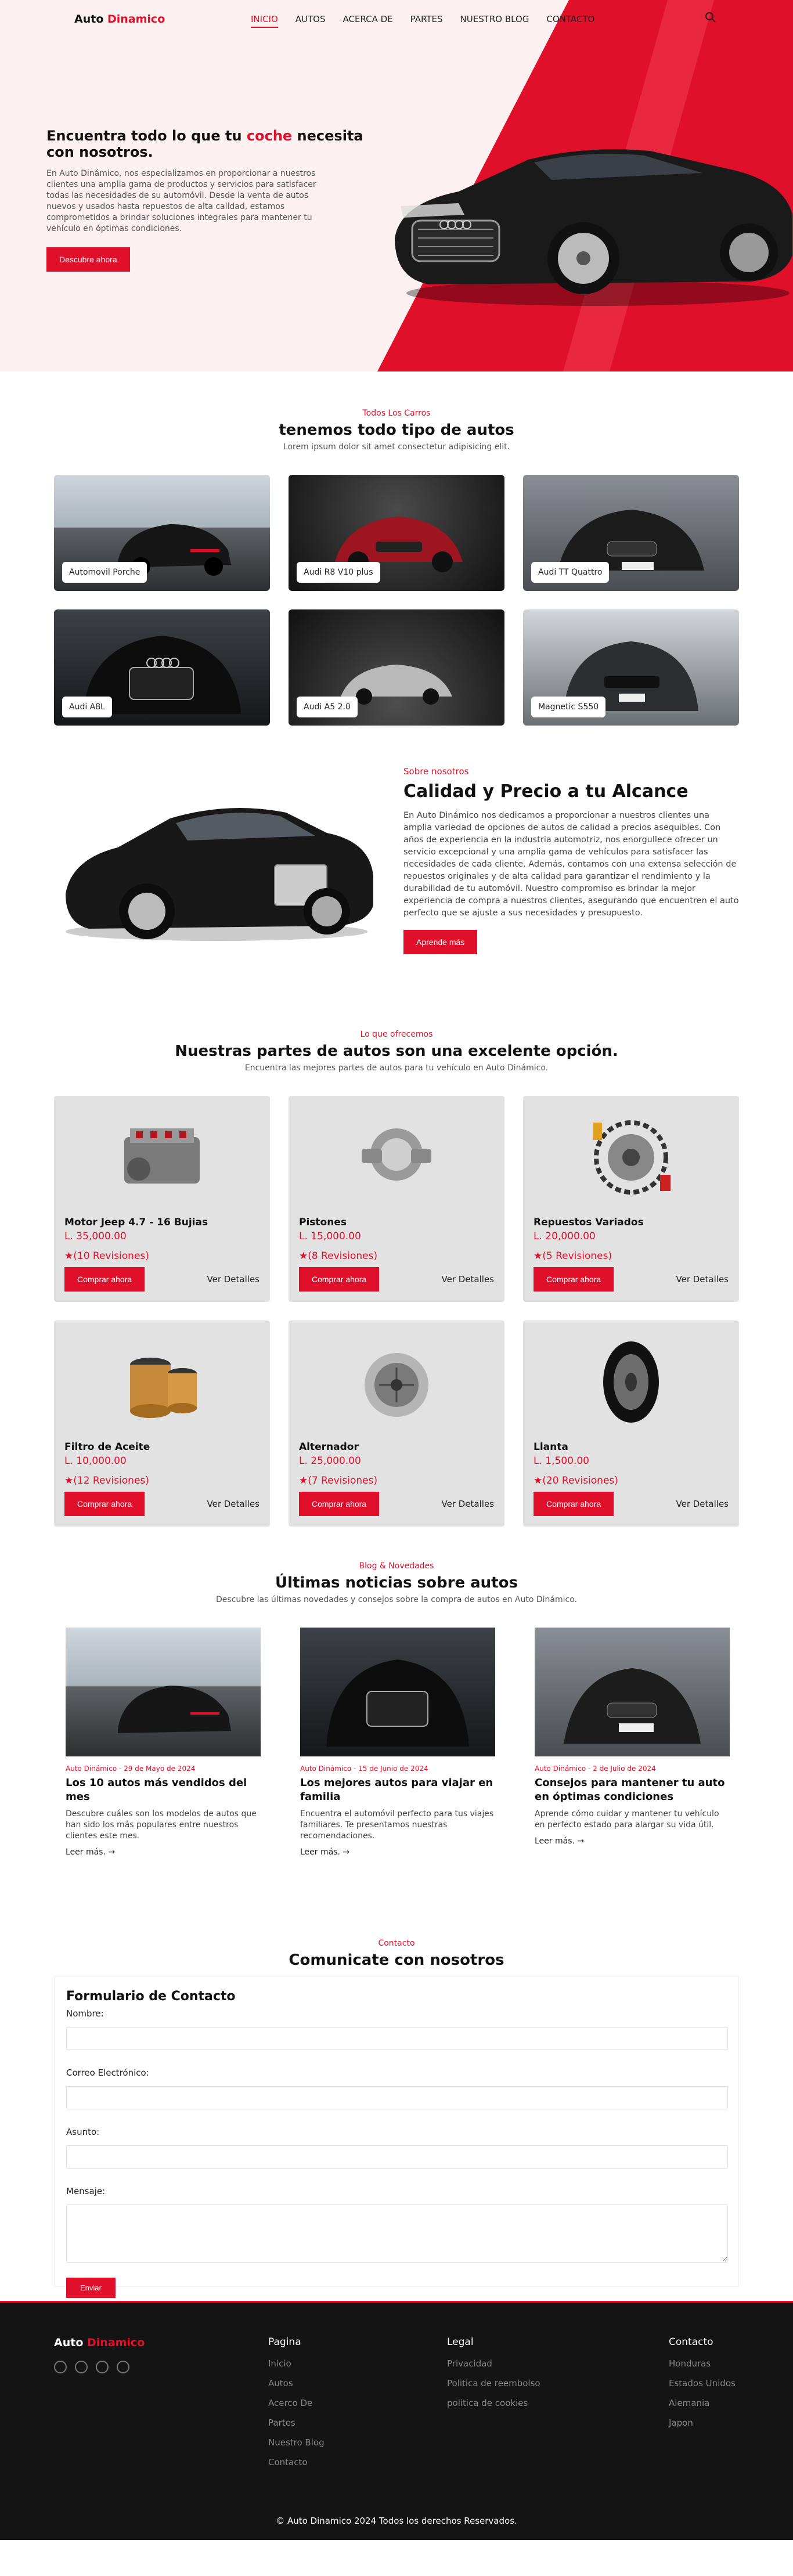 The width and height of the screenshot is (793, 2576). I want to click on footer-link: Nuestro Blog, so click(296, 2442).